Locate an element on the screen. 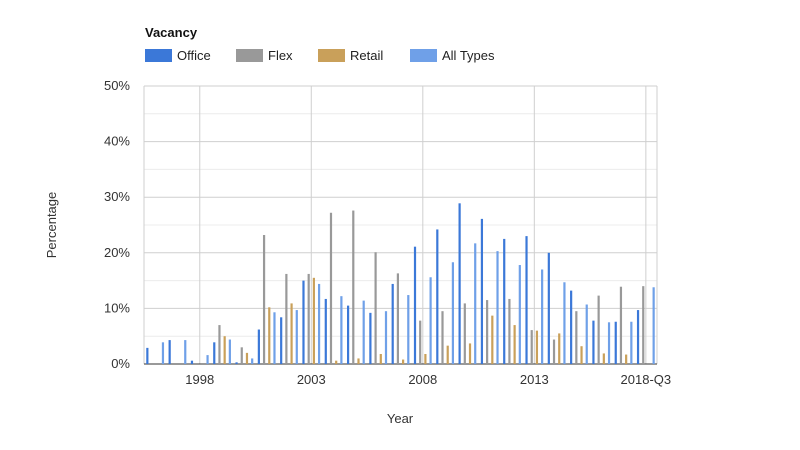 Image resolution: width=800 pixels, height=450 pixels. bar-flex-2009 is located at coordinates (442, 337).